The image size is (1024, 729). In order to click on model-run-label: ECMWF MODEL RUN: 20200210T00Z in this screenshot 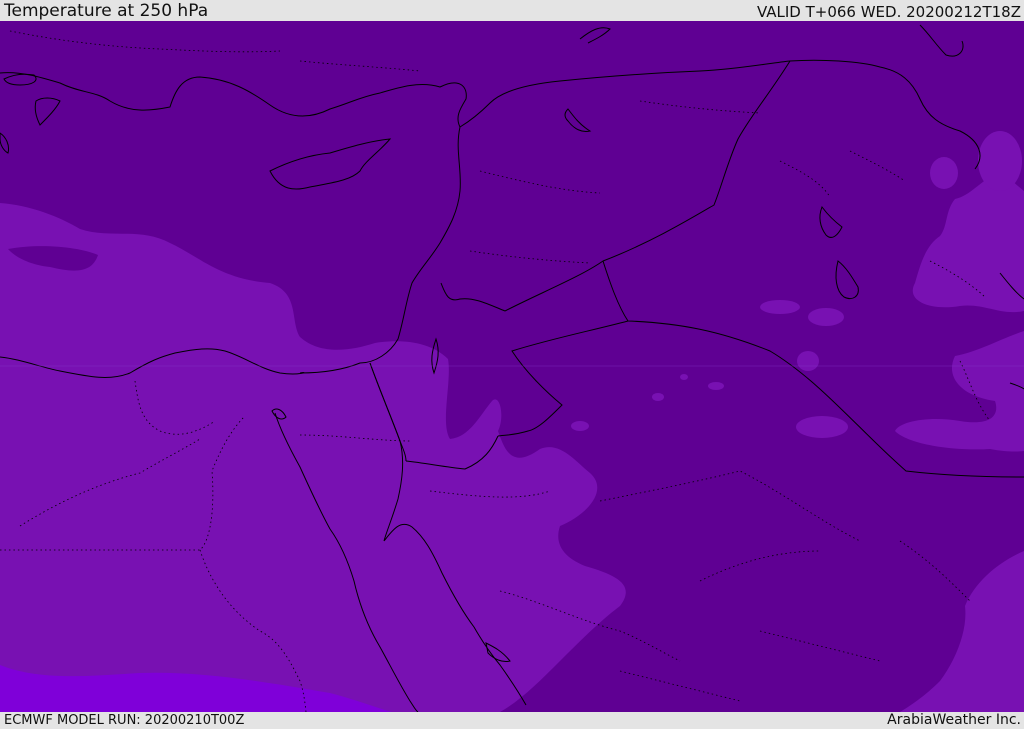, I will do `click(124, 720)`.